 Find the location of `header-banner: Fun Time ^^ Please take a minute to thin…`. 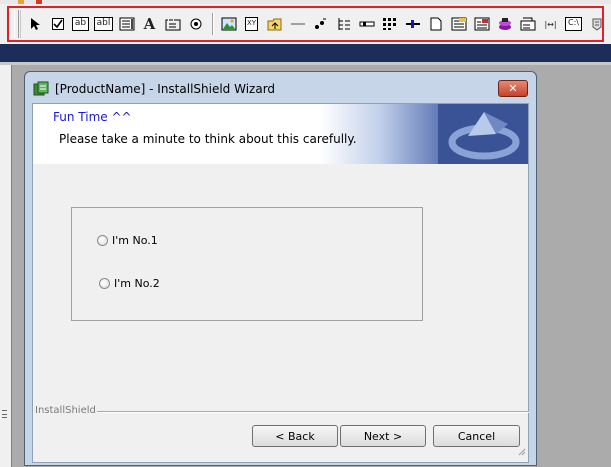

header-banner: Fun Time ^^ Please take a minute to thin… is located at coordinates (280, 134).